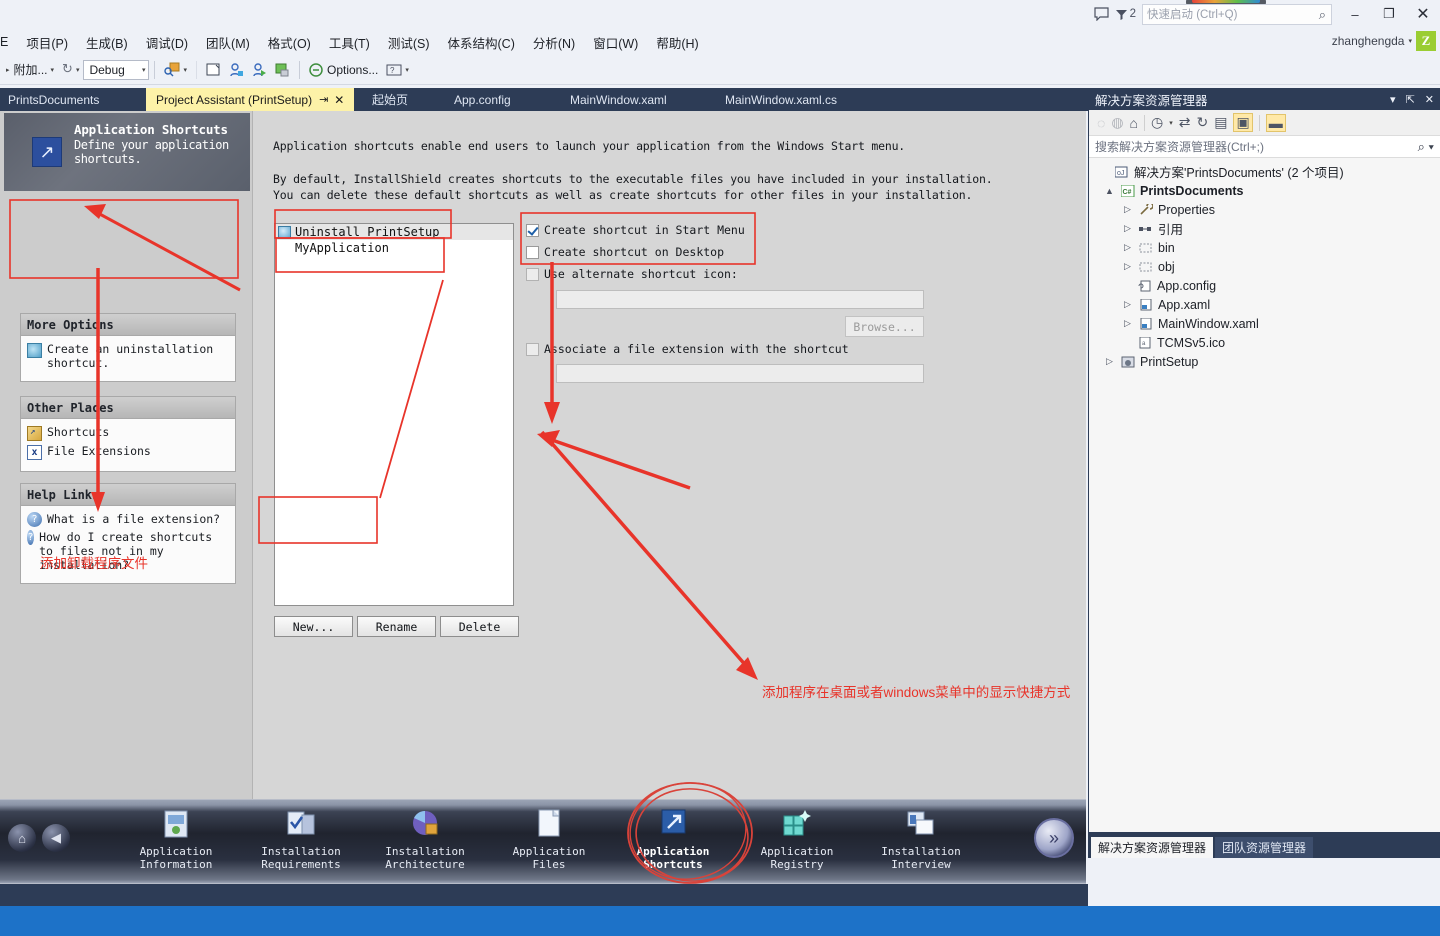  I want to click on nav-item-application-information: Application Information, so click(176, 839).